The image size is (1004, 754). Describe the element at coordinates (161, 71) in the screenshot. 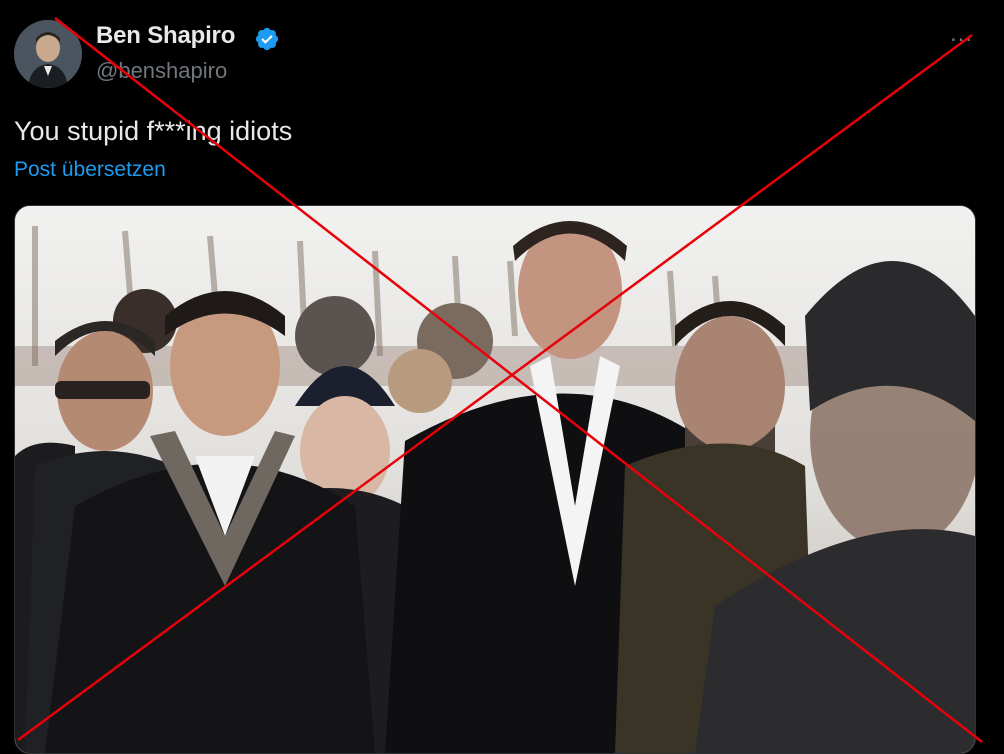

I see `author-handle: @benshapiro` at that location.